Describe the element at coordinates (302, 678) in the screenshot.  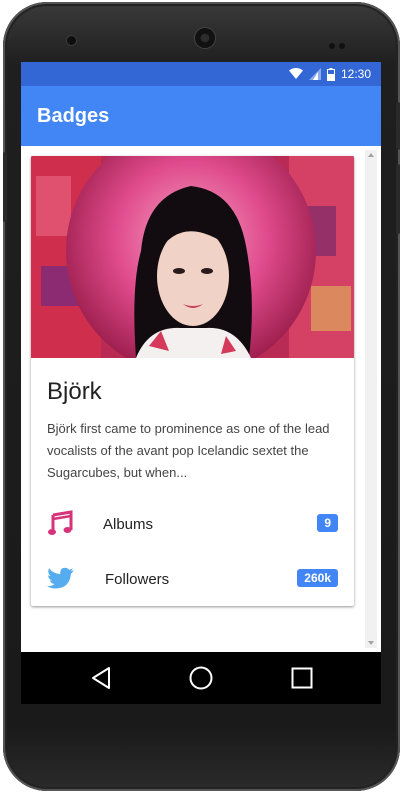
I see `recents-icon` at that location.